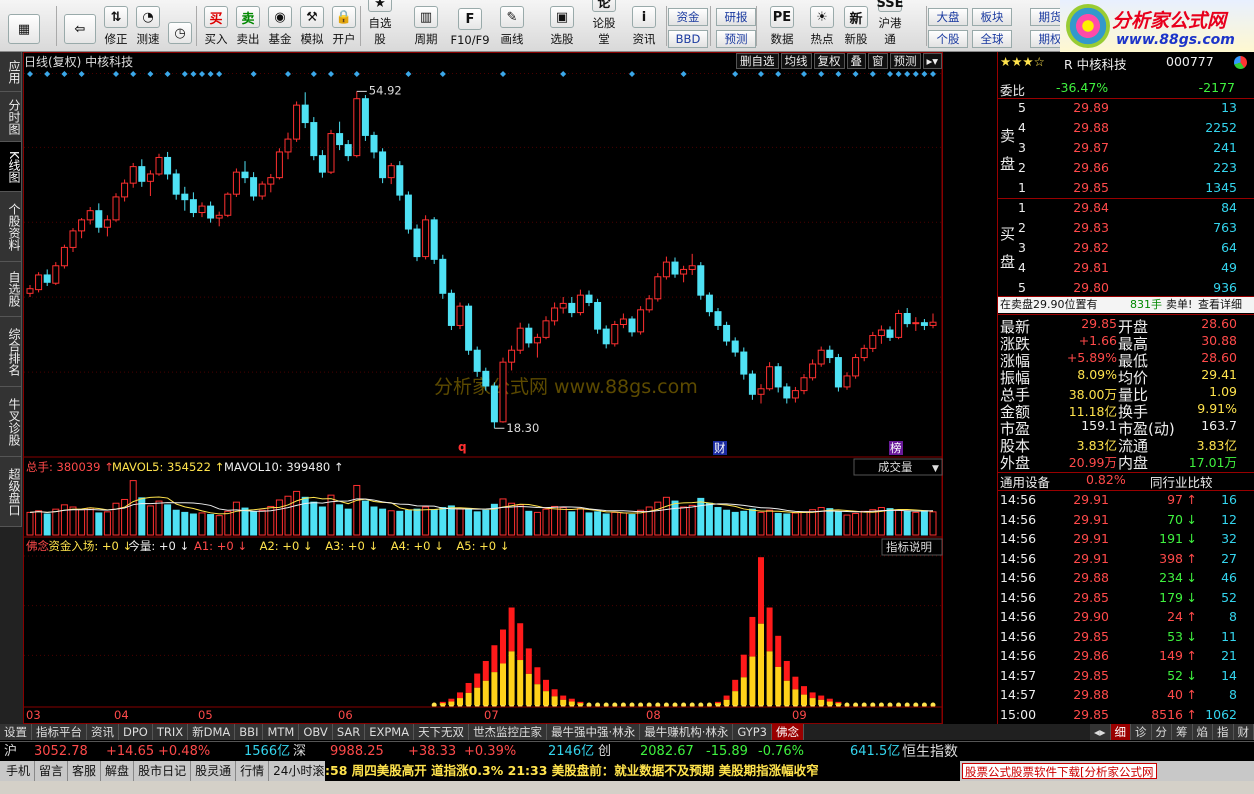  I want to click on toolbar-button-0: ▦, so click(24, 26).